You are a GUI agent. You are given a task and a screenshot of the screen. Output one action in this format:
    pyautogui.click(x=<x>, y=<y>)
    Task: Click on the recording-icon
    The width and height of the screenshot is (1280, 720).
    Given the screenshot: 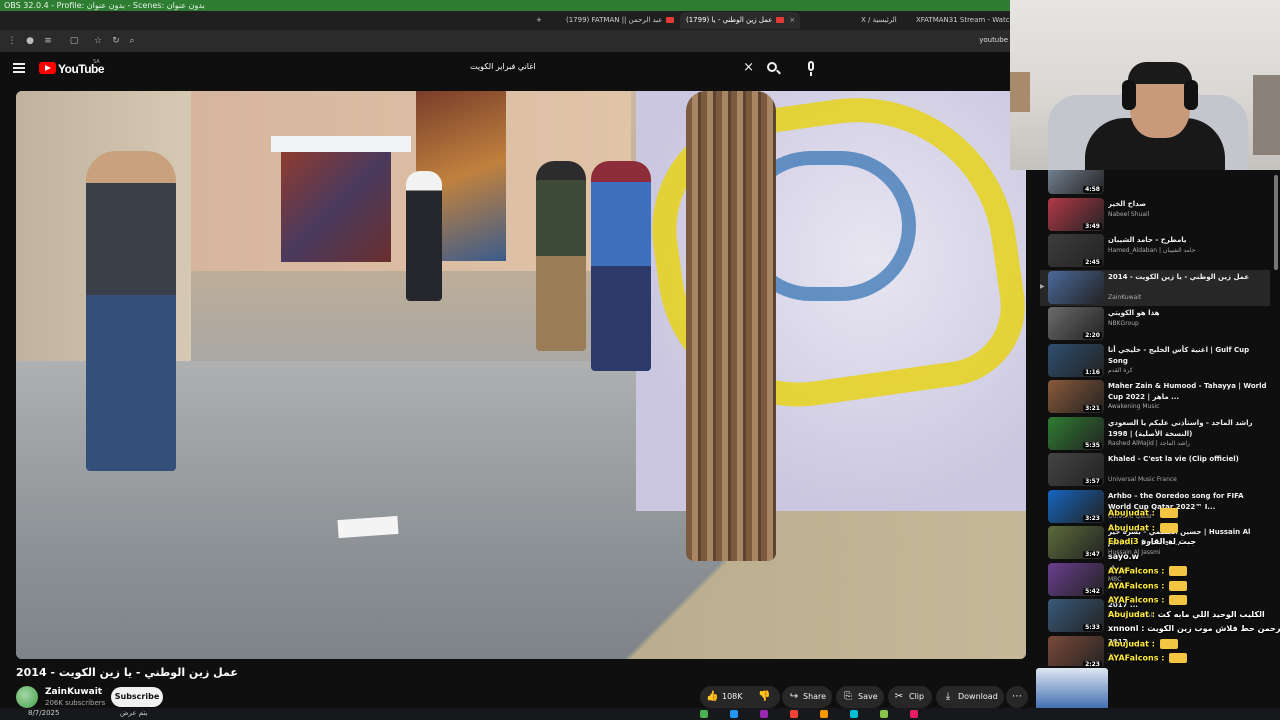 What is the action you would take?
    pyautogui.click(x=670, y=20)
    